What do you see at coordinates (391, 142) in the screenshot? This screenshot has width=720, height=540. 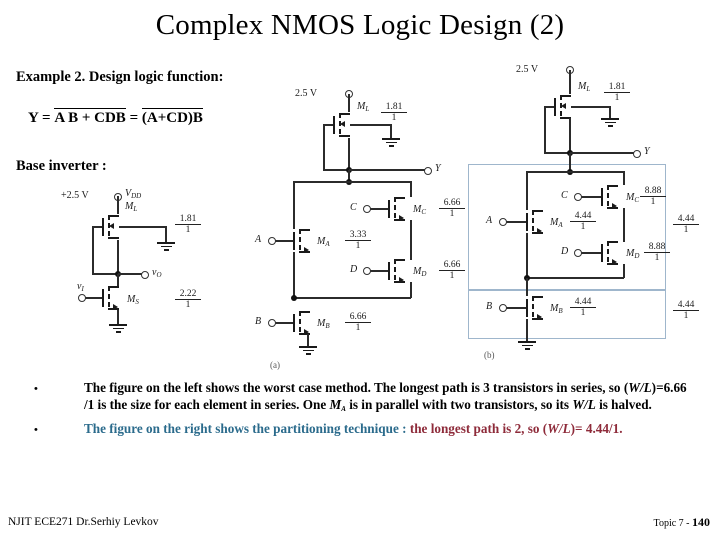 I see `worstcase-load-ground-symbol` at bounding box center [391, 142].